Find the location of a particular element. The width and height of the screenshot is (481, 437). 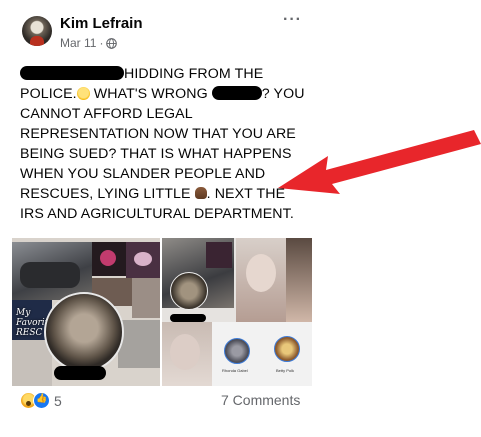

post-text-line: WHEN YOU SLANDER PEOPLE AND is located at coordinates (143, 174).